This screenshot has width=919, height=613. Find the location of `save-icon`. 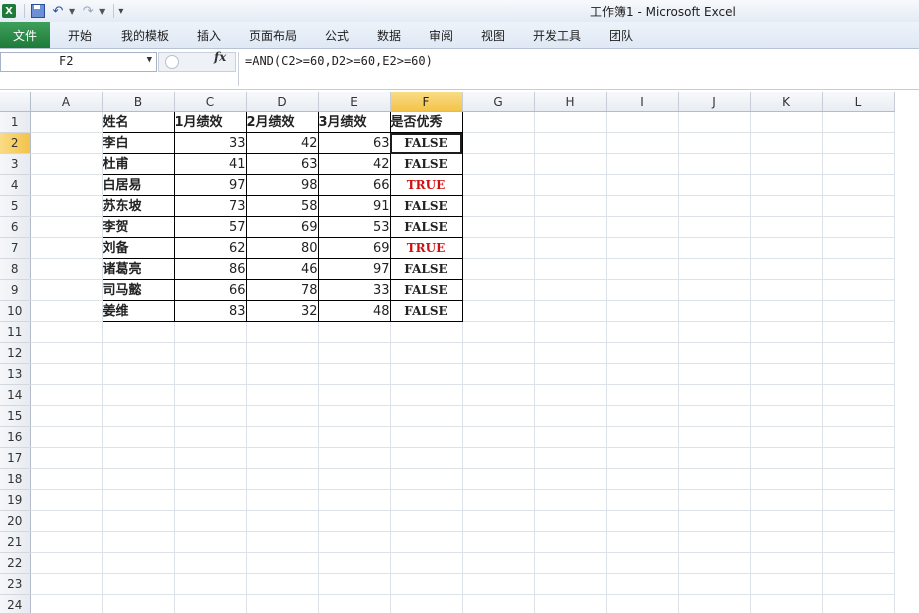

save-icon is located at coordinates (38, 11).